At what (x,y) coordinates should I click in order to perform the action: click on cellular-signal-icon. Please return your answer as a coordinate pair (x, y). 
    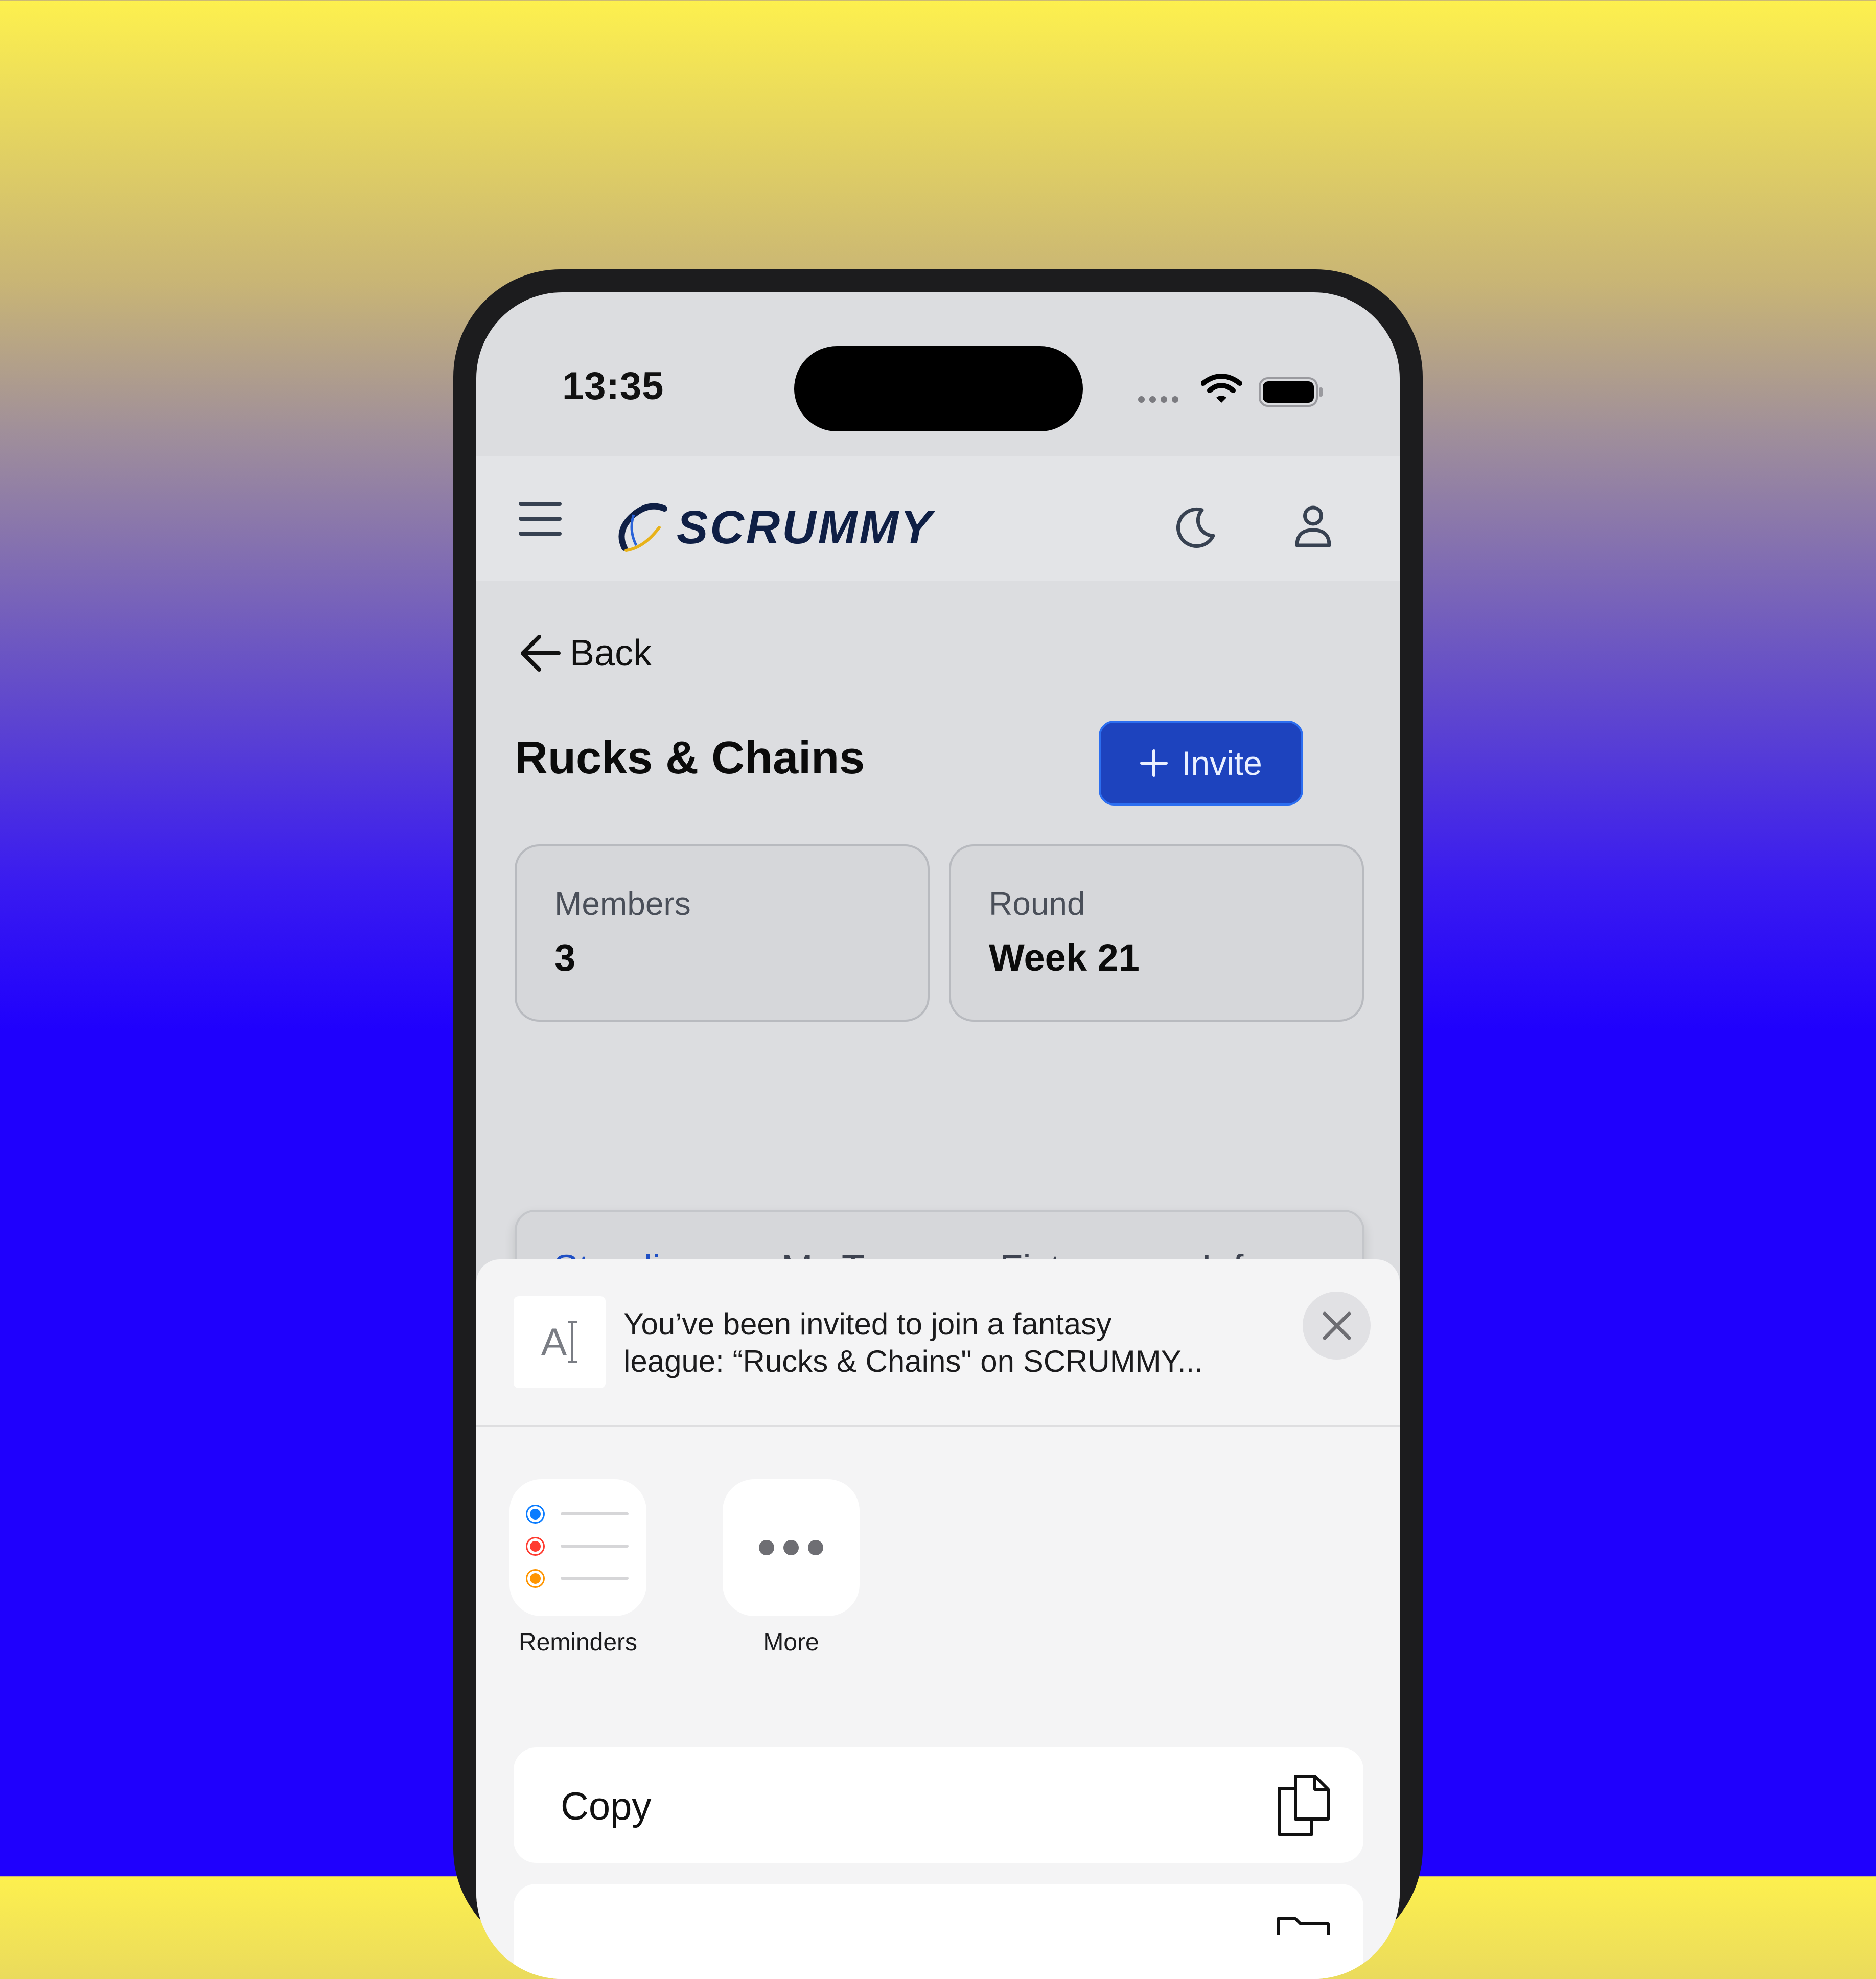
    Looking at the image, I should click on (1158, 399).